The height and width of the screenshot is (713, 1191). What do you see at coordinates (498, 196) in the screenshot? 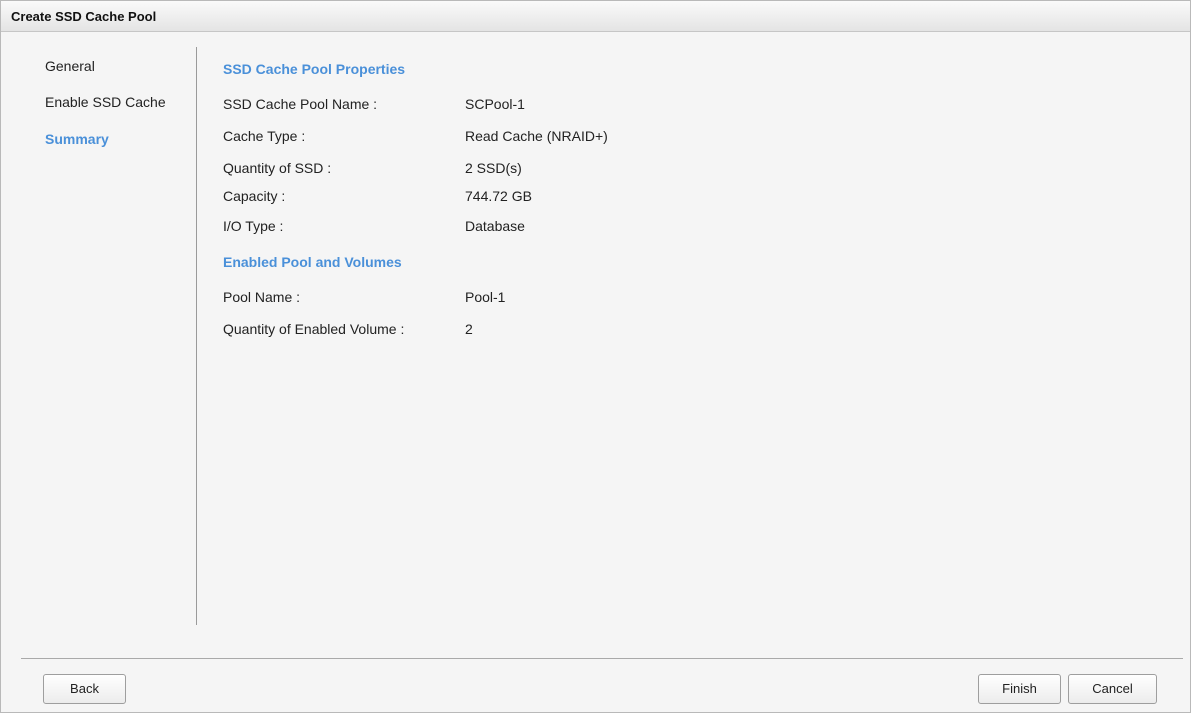
I see `capacity-value: 744.72 GB` at bounding box center [498, 196].